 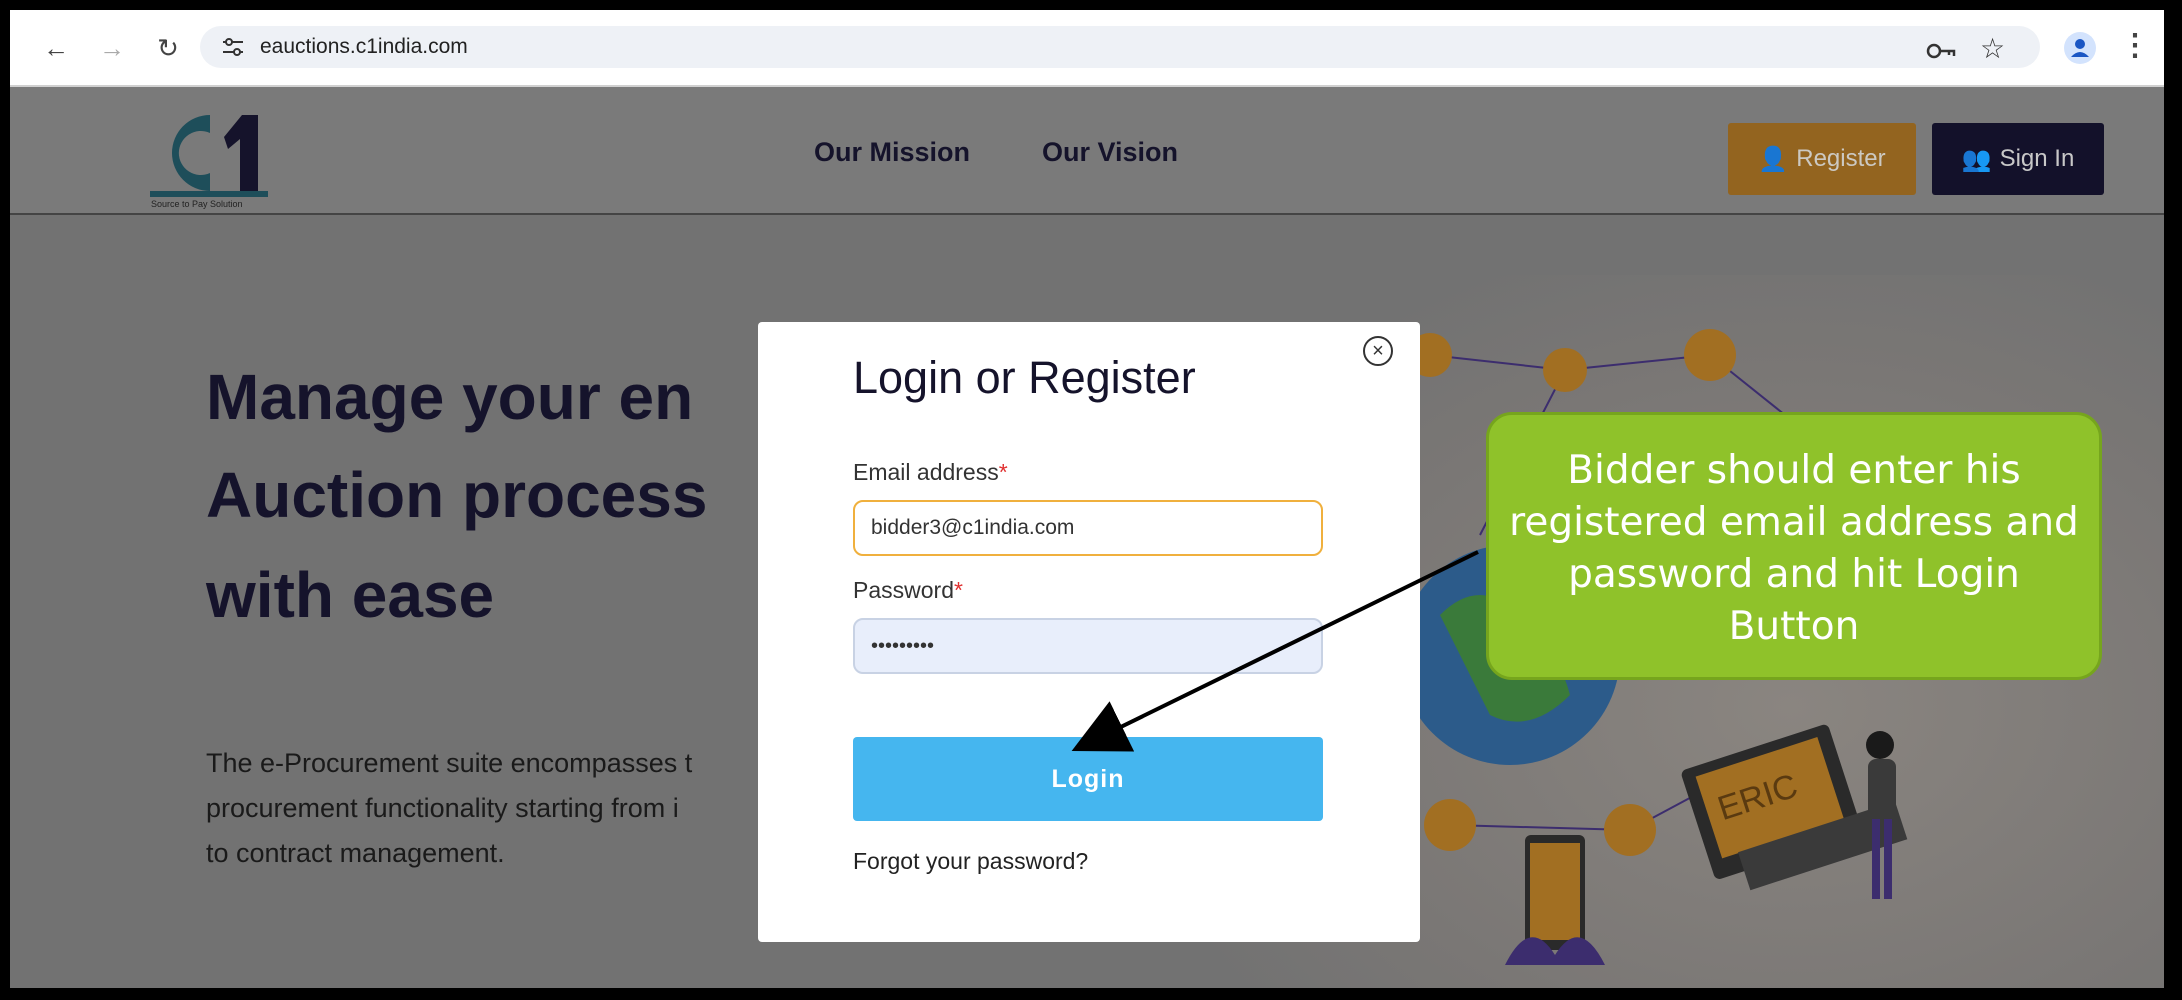 What do you see at coordinates (1088, 528) in the screenshot?
I see `email-field` at bounding box center [1088, 528].